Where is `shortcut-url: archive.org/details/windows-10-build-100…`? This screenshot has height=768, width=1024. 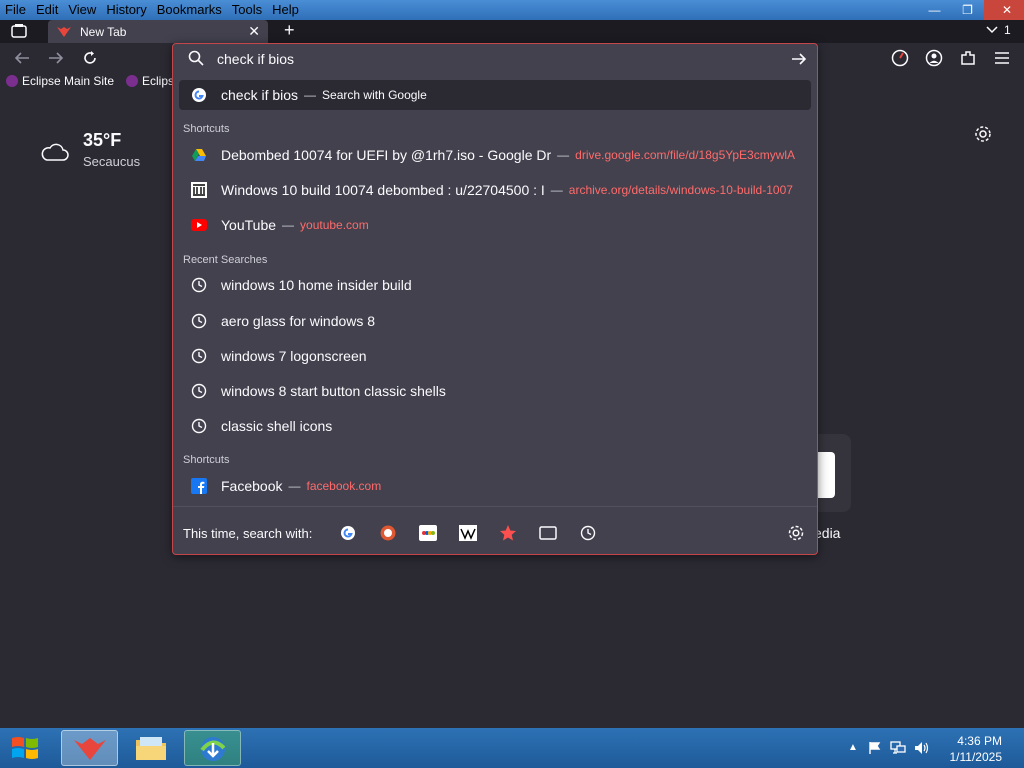 shortcut-url: archive.org/details/windows-10-build-100… is located at coordinates (680, 190).